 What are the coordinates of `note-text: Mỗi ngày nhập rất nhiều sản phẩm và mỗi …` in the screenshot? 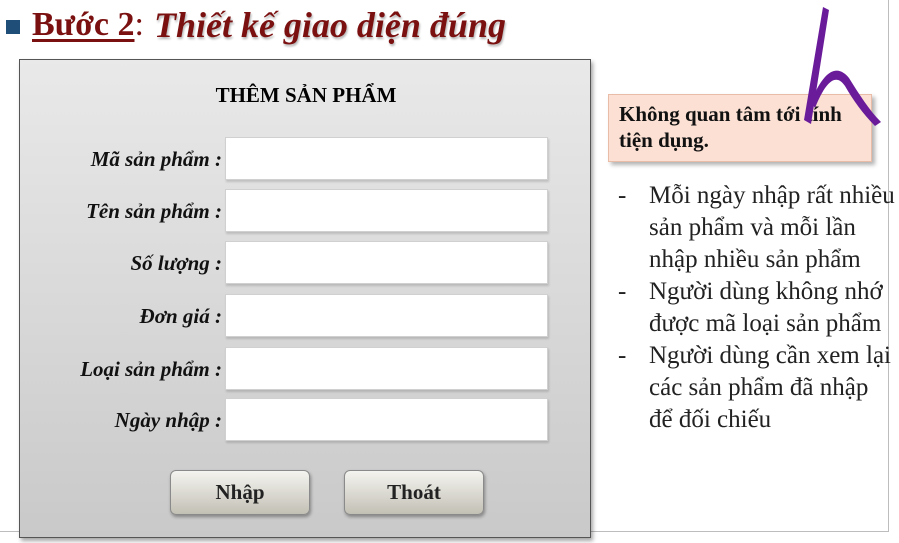 It's located at (772, 227).